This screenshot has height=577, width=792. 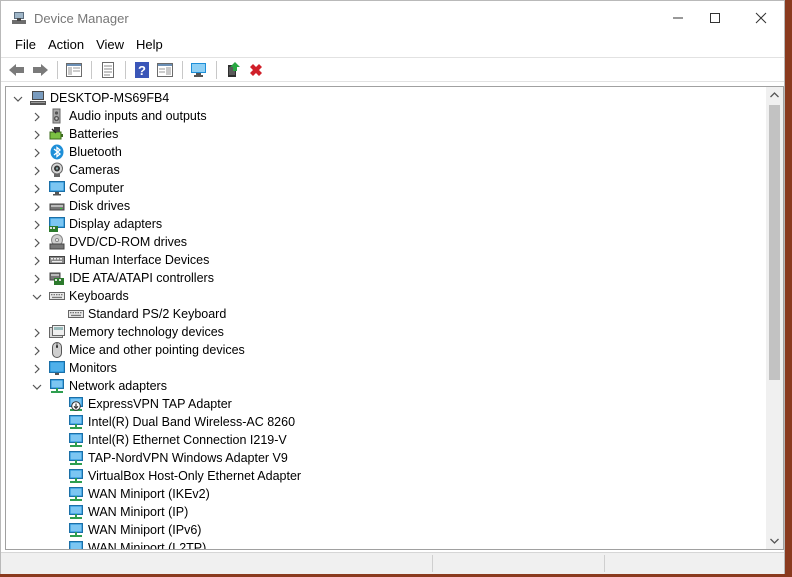 I want to click on forward-arrow-icon, so click(x=40, y=70).